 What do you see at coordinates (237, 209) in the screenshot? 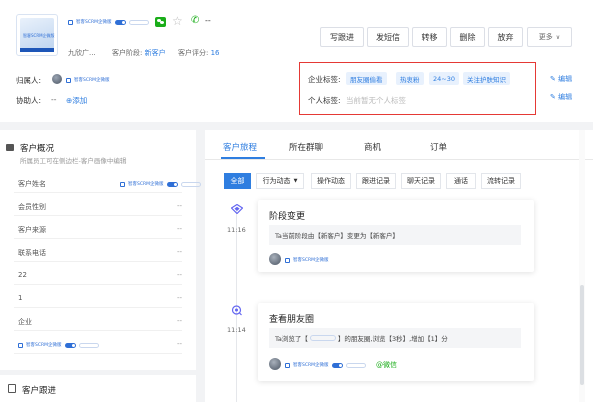
I see `stage-change-icon` at bounding box center [237, 209].